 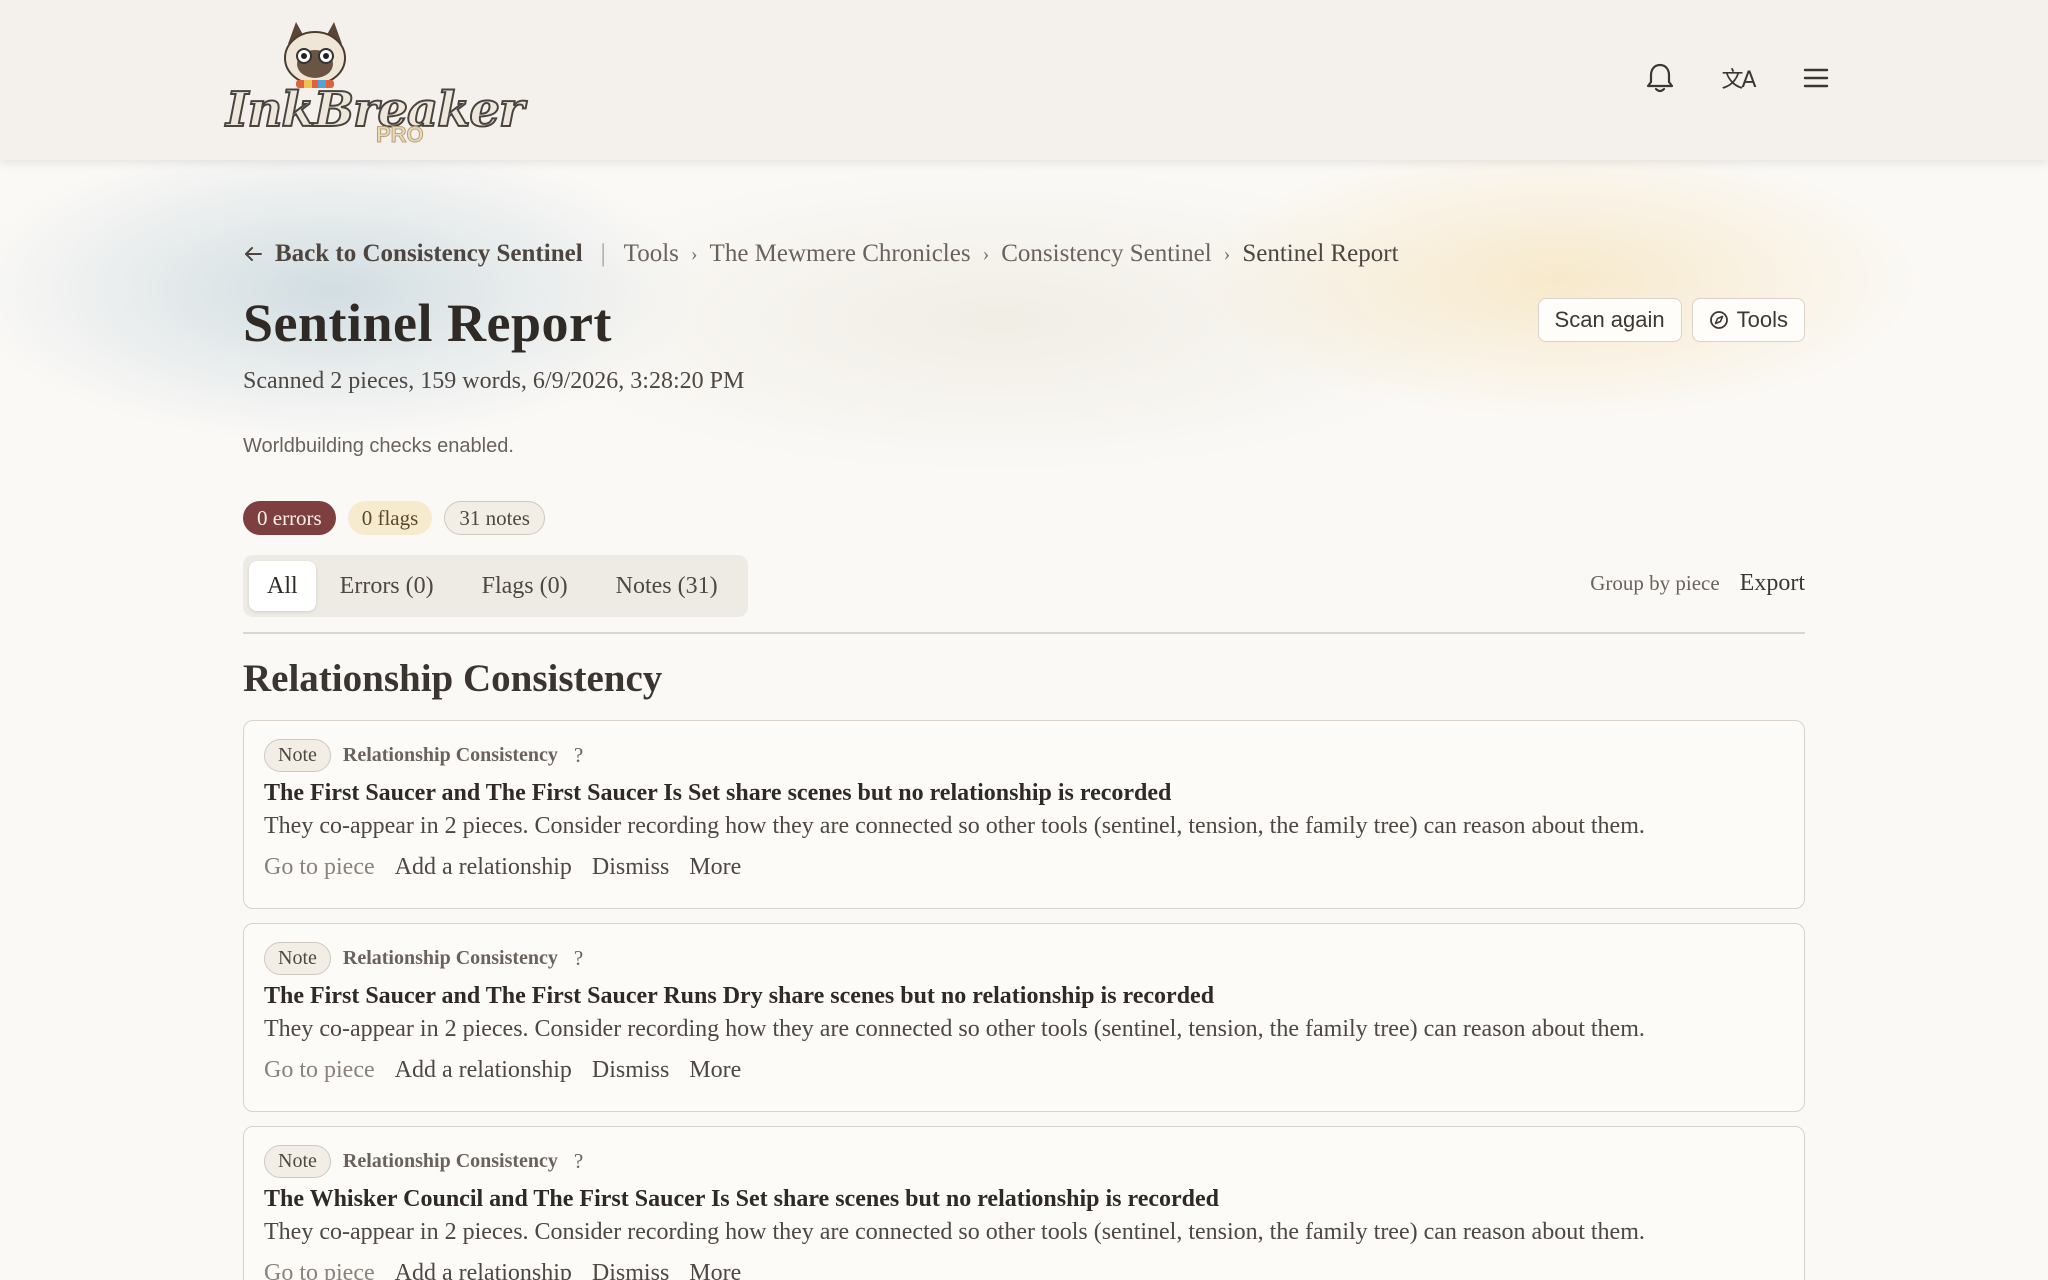 I want to click on tools-button: Tools, so click(x=1748, y=320).